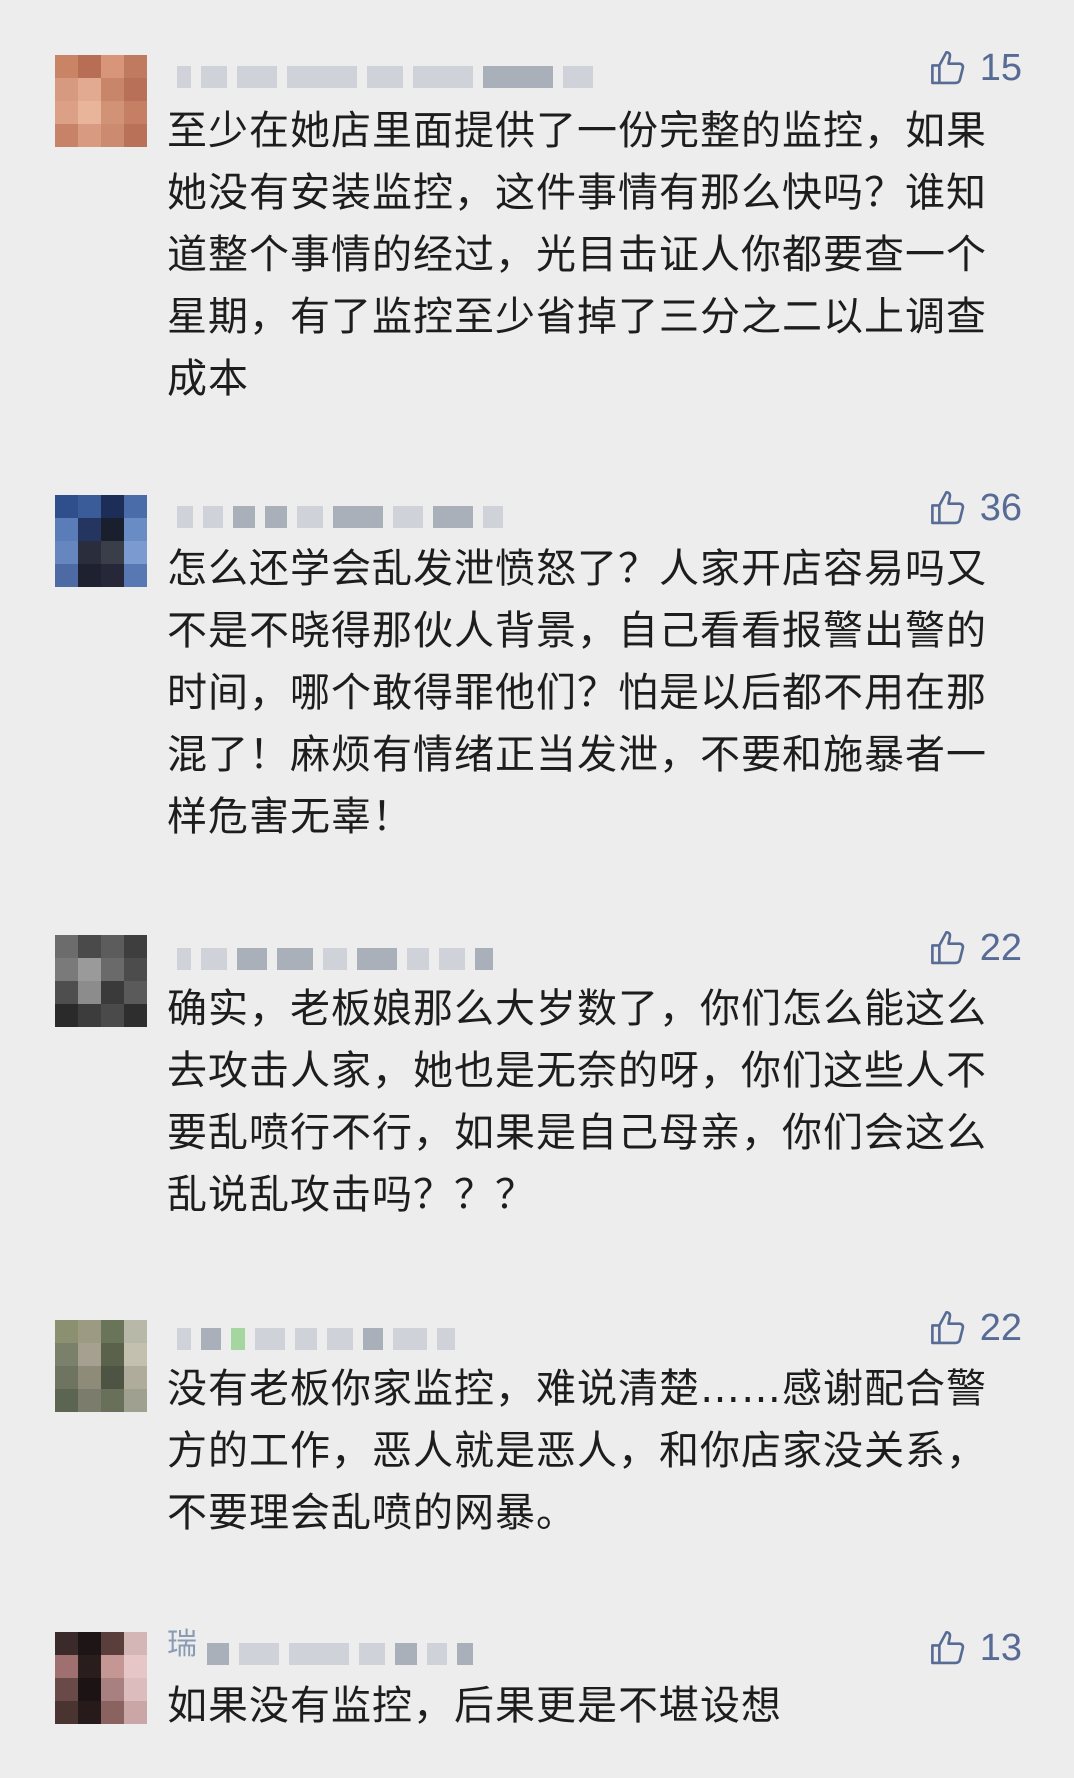  What do you see at coordinates (975, 508) in the screenshot?
I see `like-button: 36` at bounding box center [975, 508].